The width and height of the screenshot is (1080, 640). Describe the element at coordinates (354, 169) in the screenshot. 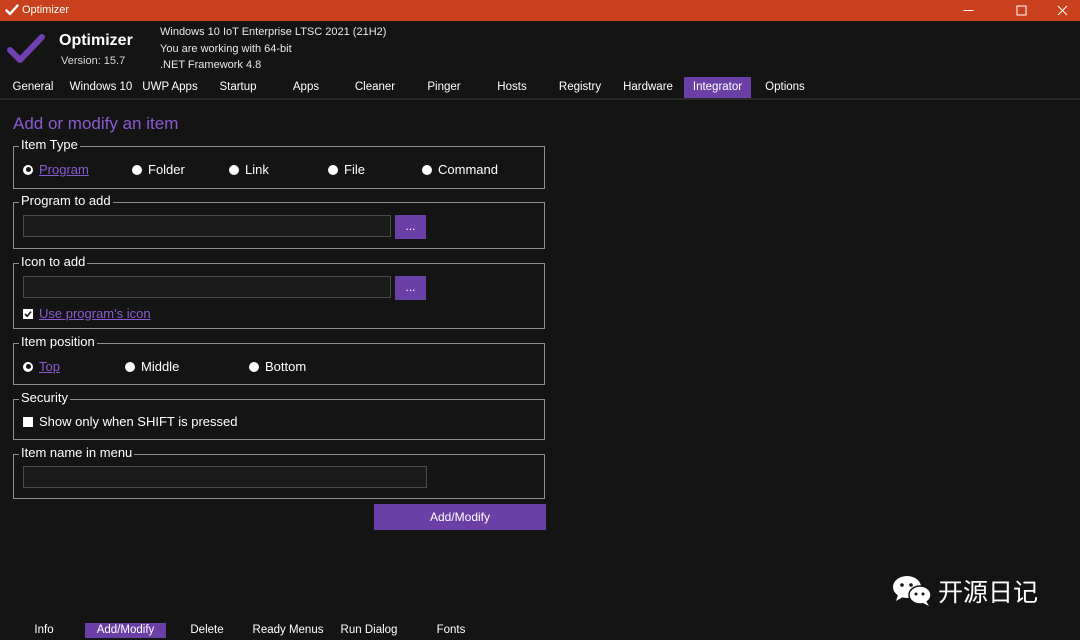

I see `radio-file-label: File` at that location.